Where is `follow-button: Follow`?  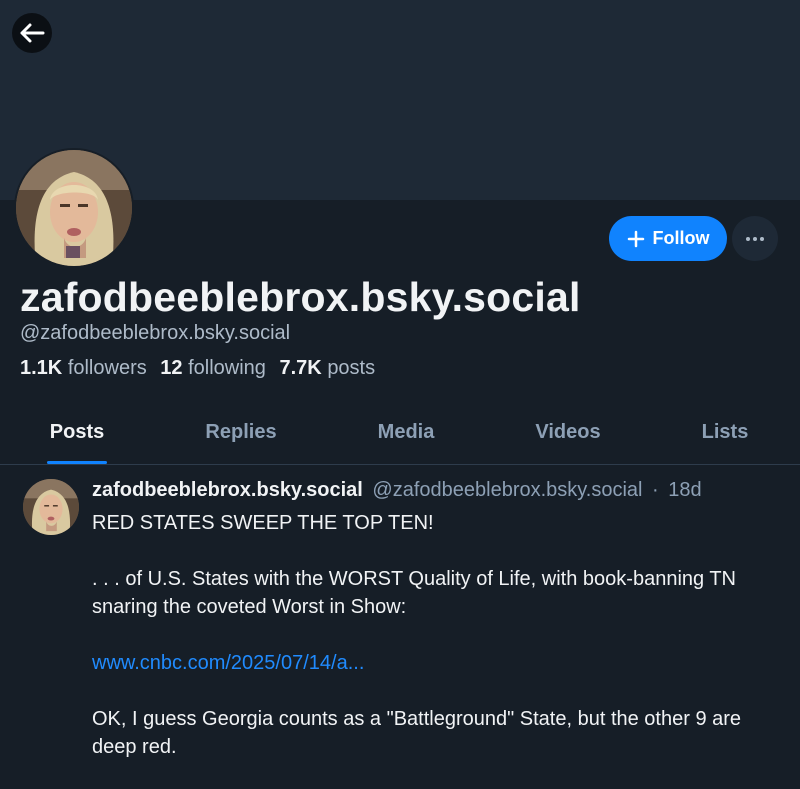 follow-button: Follow is located at coordinates (668, 238).